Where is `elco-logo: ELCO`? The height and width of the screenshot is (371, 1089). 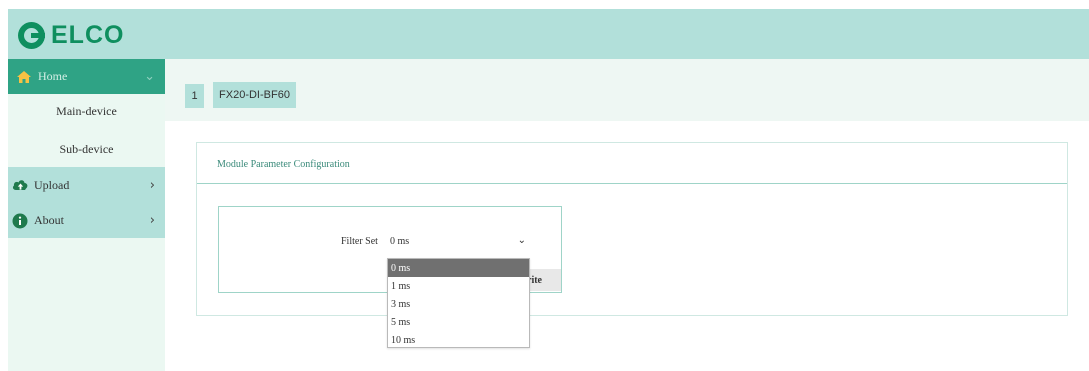
elco-logo: ELCO is located at coordinates (71, 35).